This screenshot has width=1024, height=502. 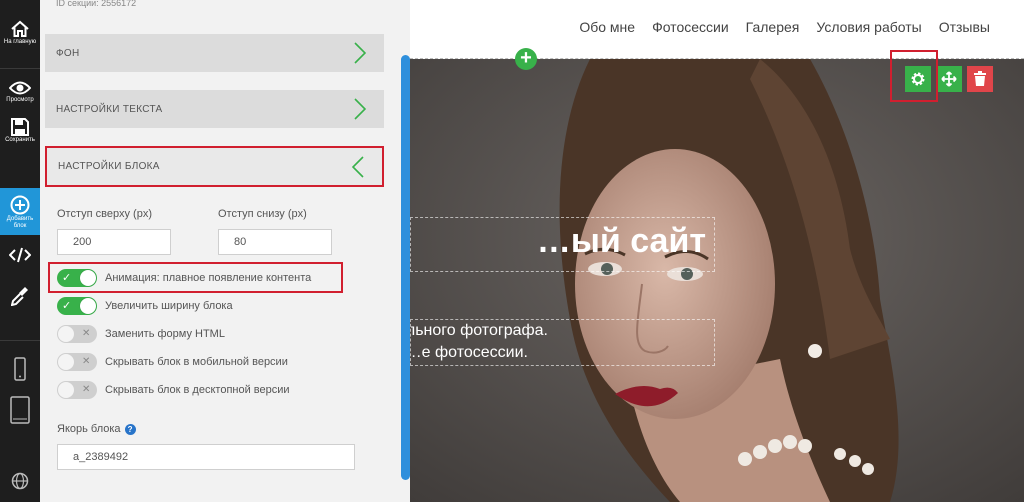 I want to click on hero-subtitle-line-2: …е фотосессии., so click(x=469, y=352).